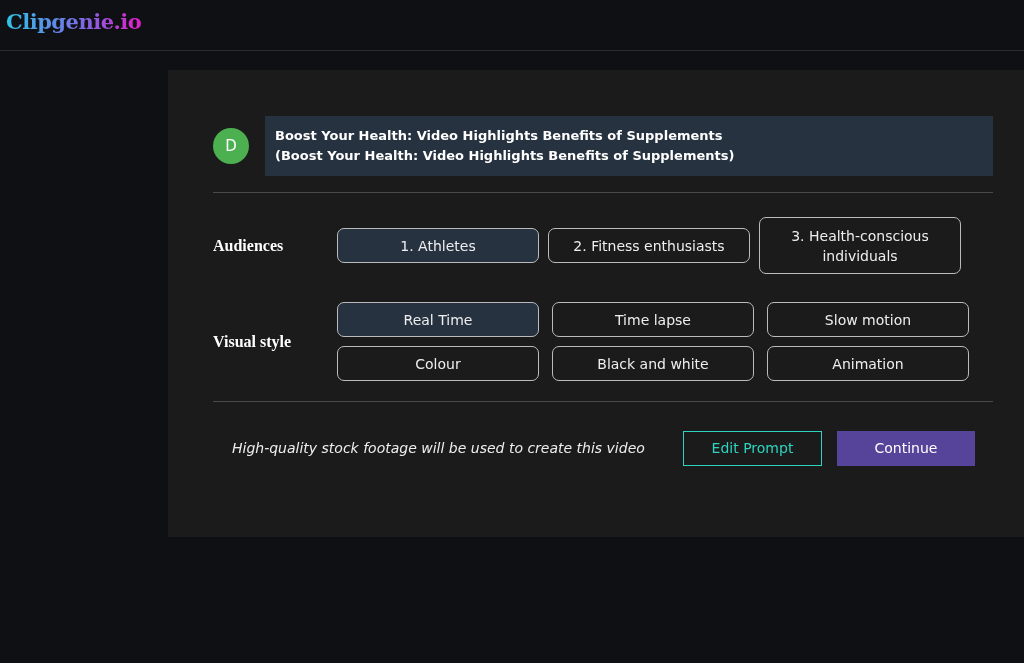 Image resolution: width=1024 pixels, height=663 pixels. I want to click on continue-button: Continue, so click(906, 448).